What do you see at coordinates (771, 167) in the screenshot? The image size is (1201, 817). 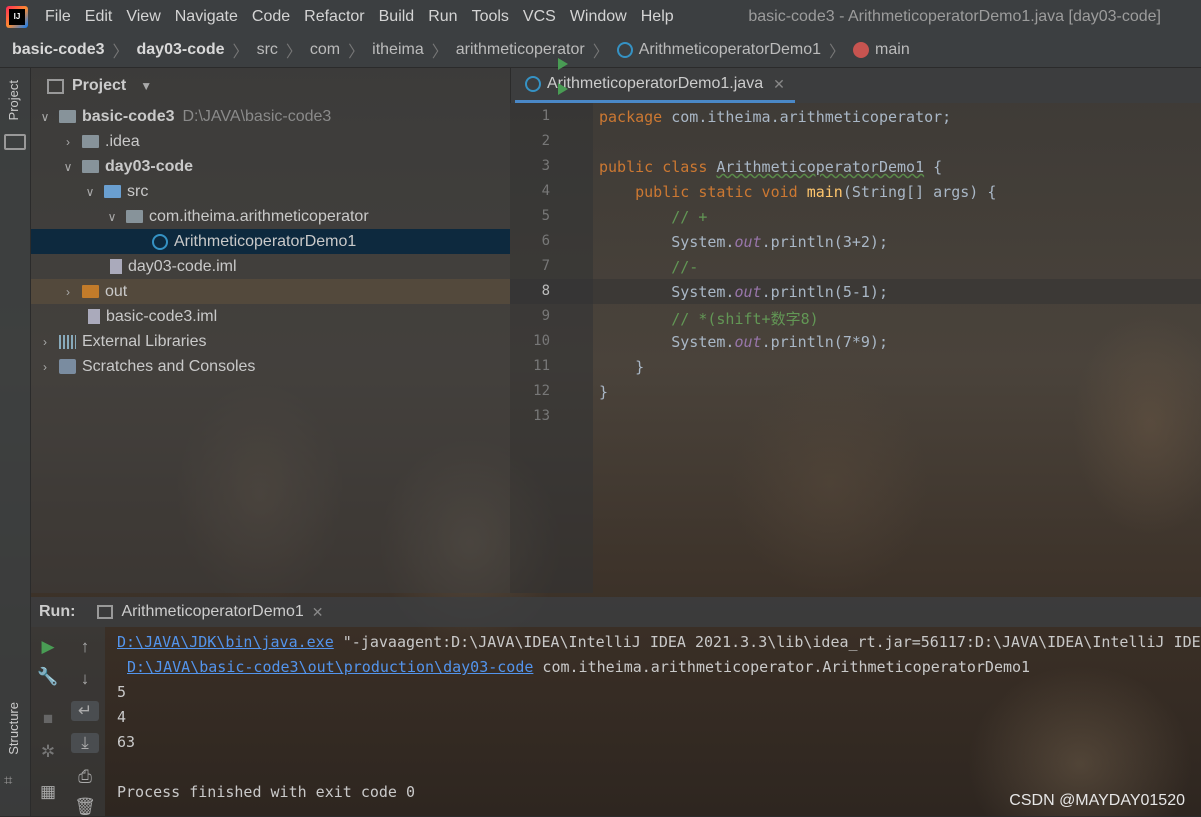 I see `code-line: public class ArithmeticoperatorDemo1 {` at bounding box center [771, 167].